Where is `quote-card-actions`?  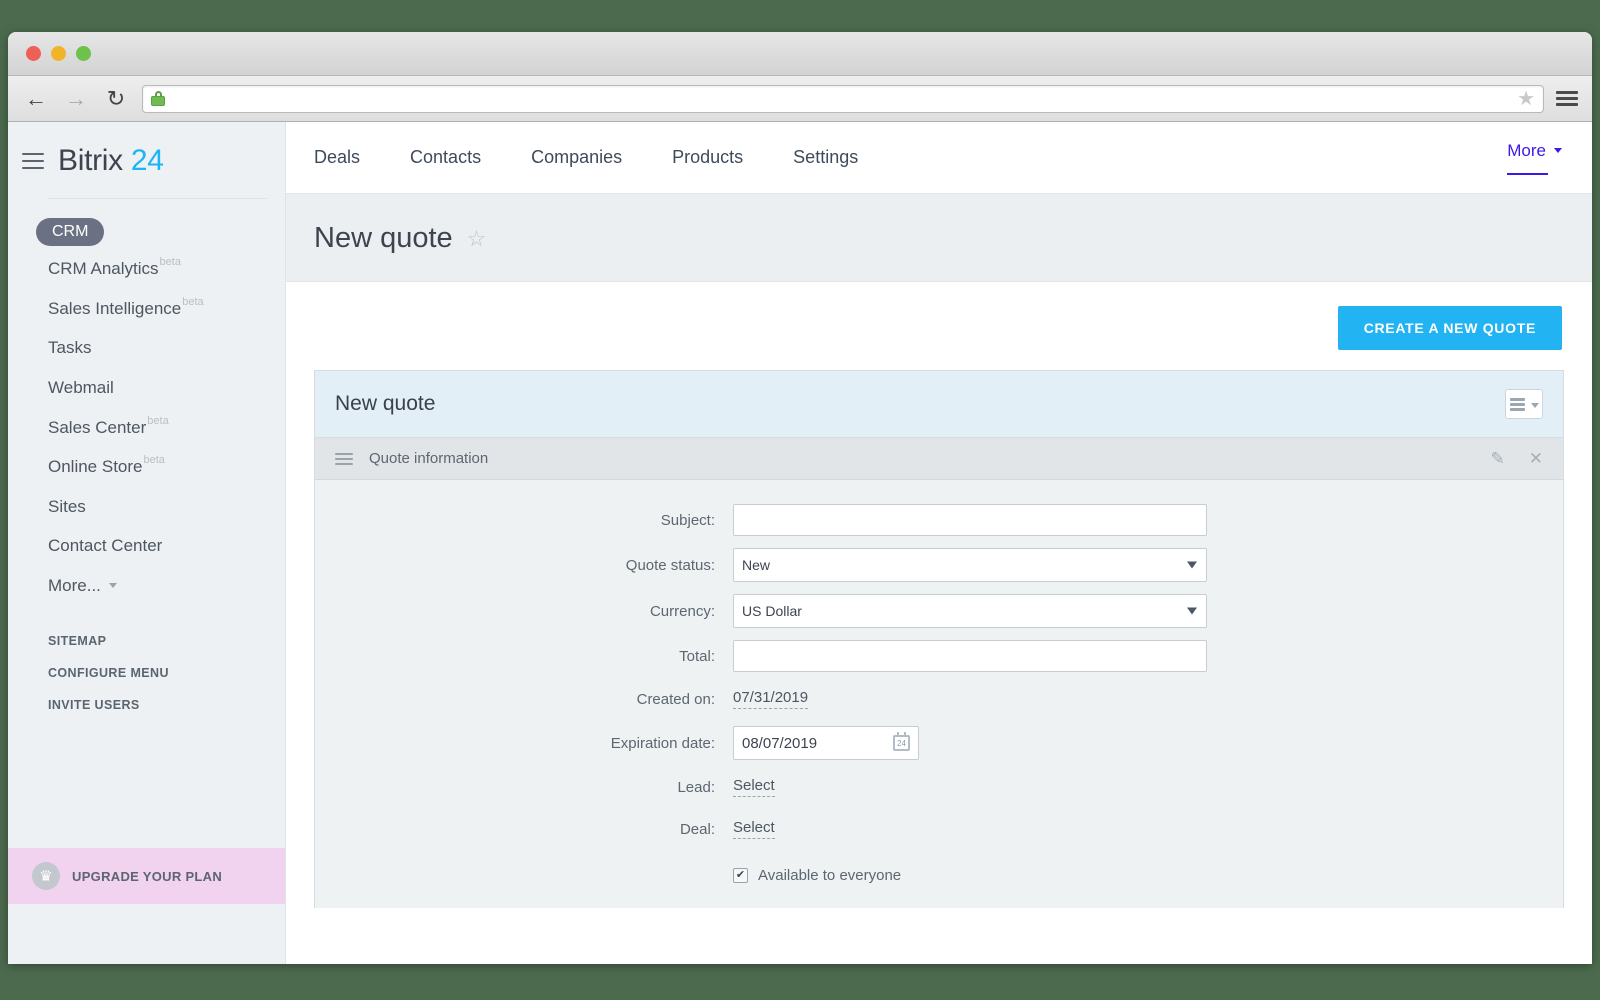
quote-card-actions is located at coordinates (1524, 404).